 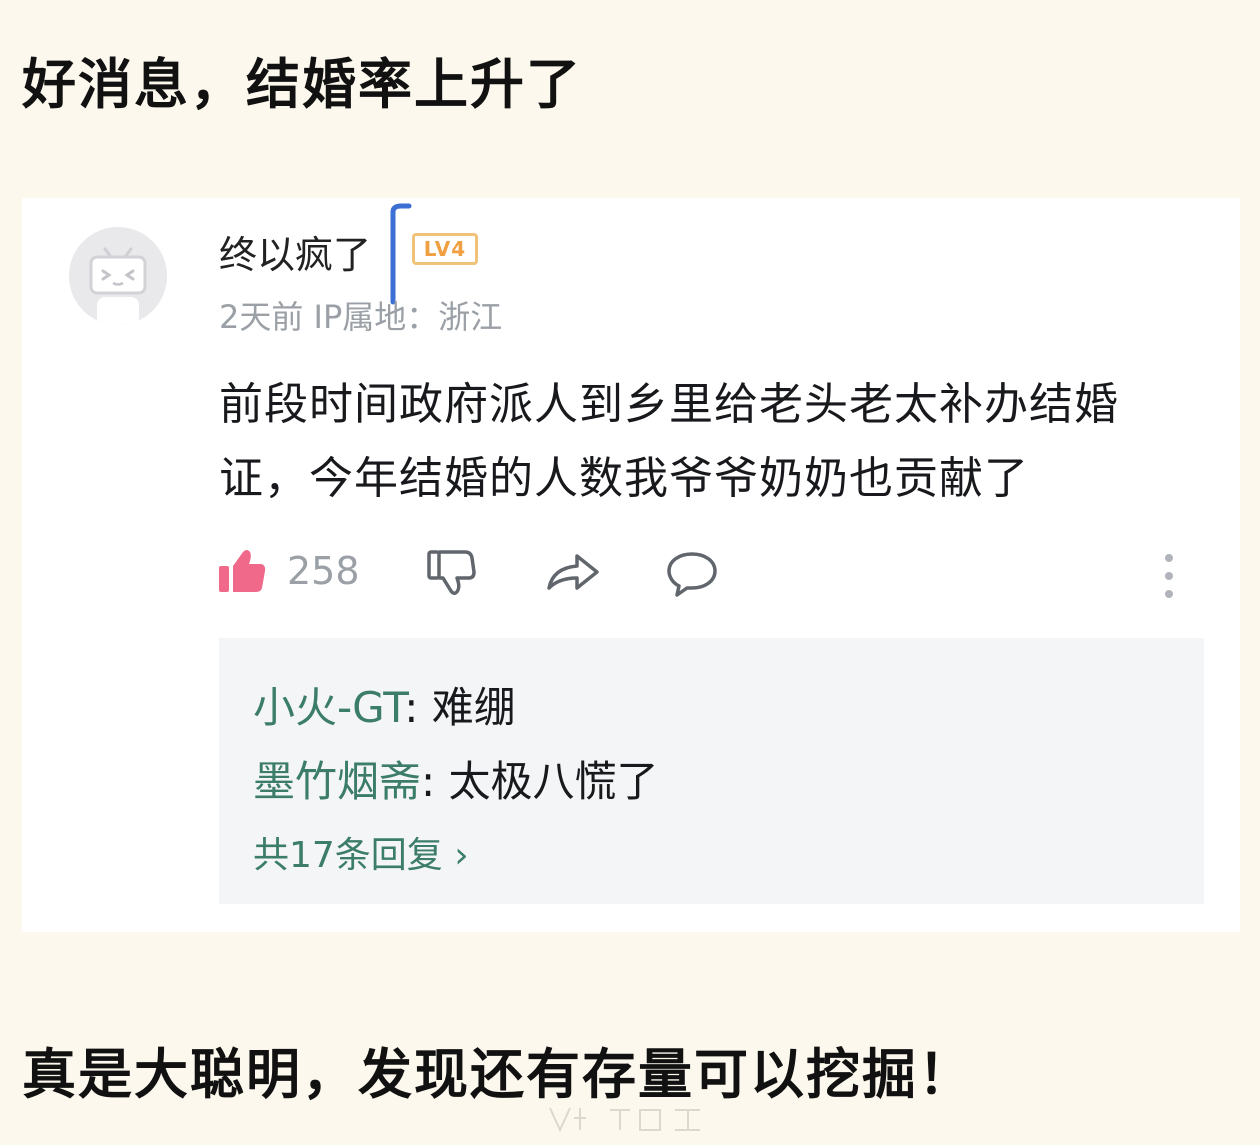 What do you see at coordinates (242, 571) in the screenshot?
I see `thumbs-up-icon` at bounding box center [242, 571].